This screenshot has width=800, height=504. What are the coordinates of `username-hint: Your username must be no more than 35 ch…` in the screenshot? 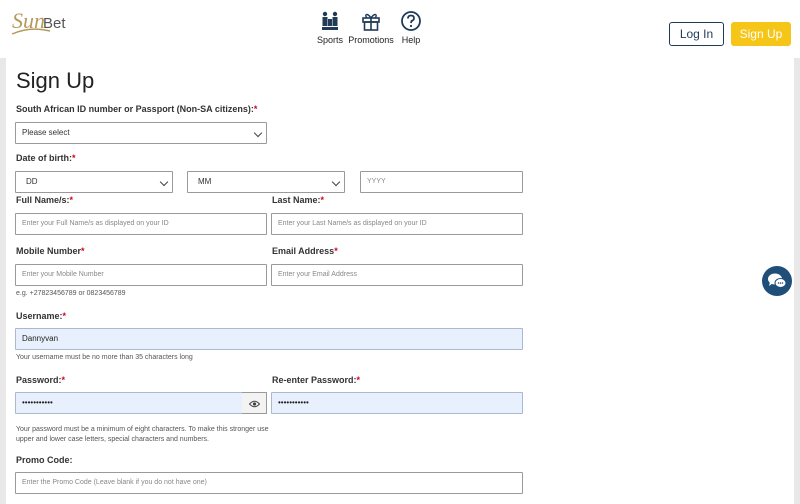 It's located at (104, 357).